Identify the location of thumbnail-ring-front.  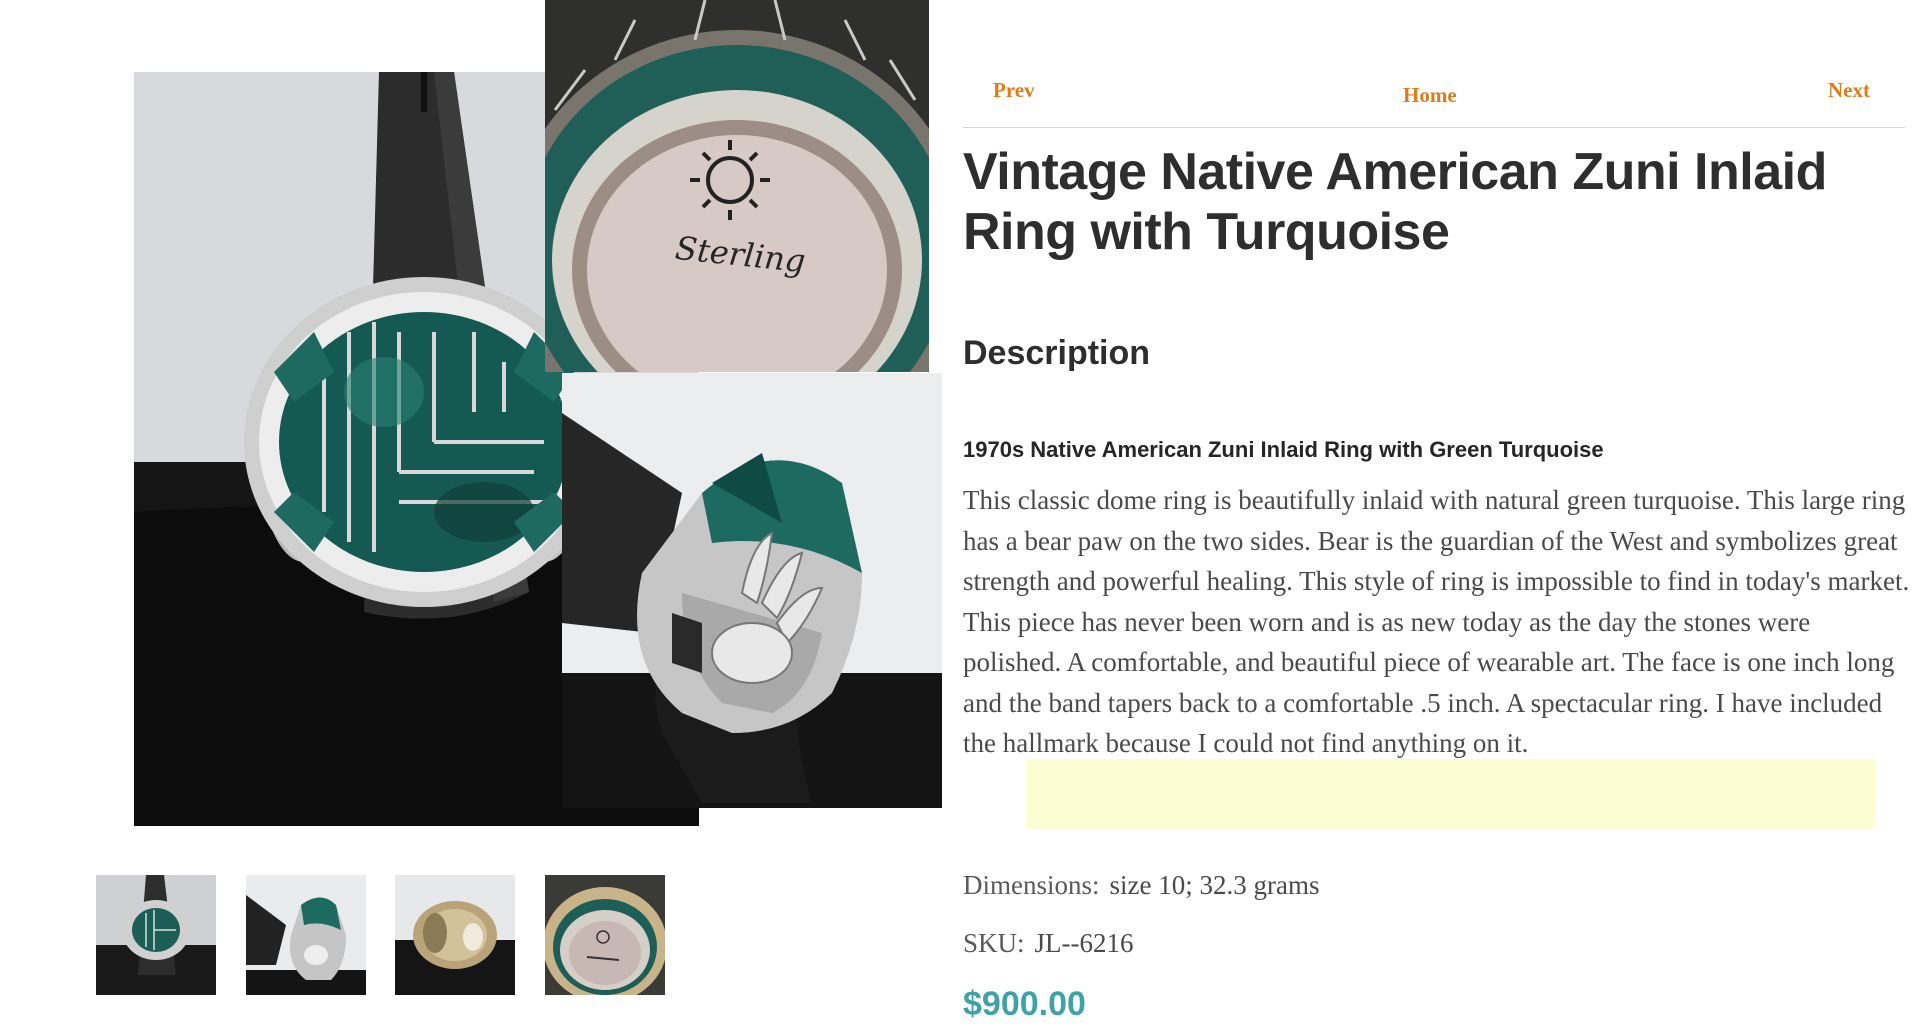
(156, 935).